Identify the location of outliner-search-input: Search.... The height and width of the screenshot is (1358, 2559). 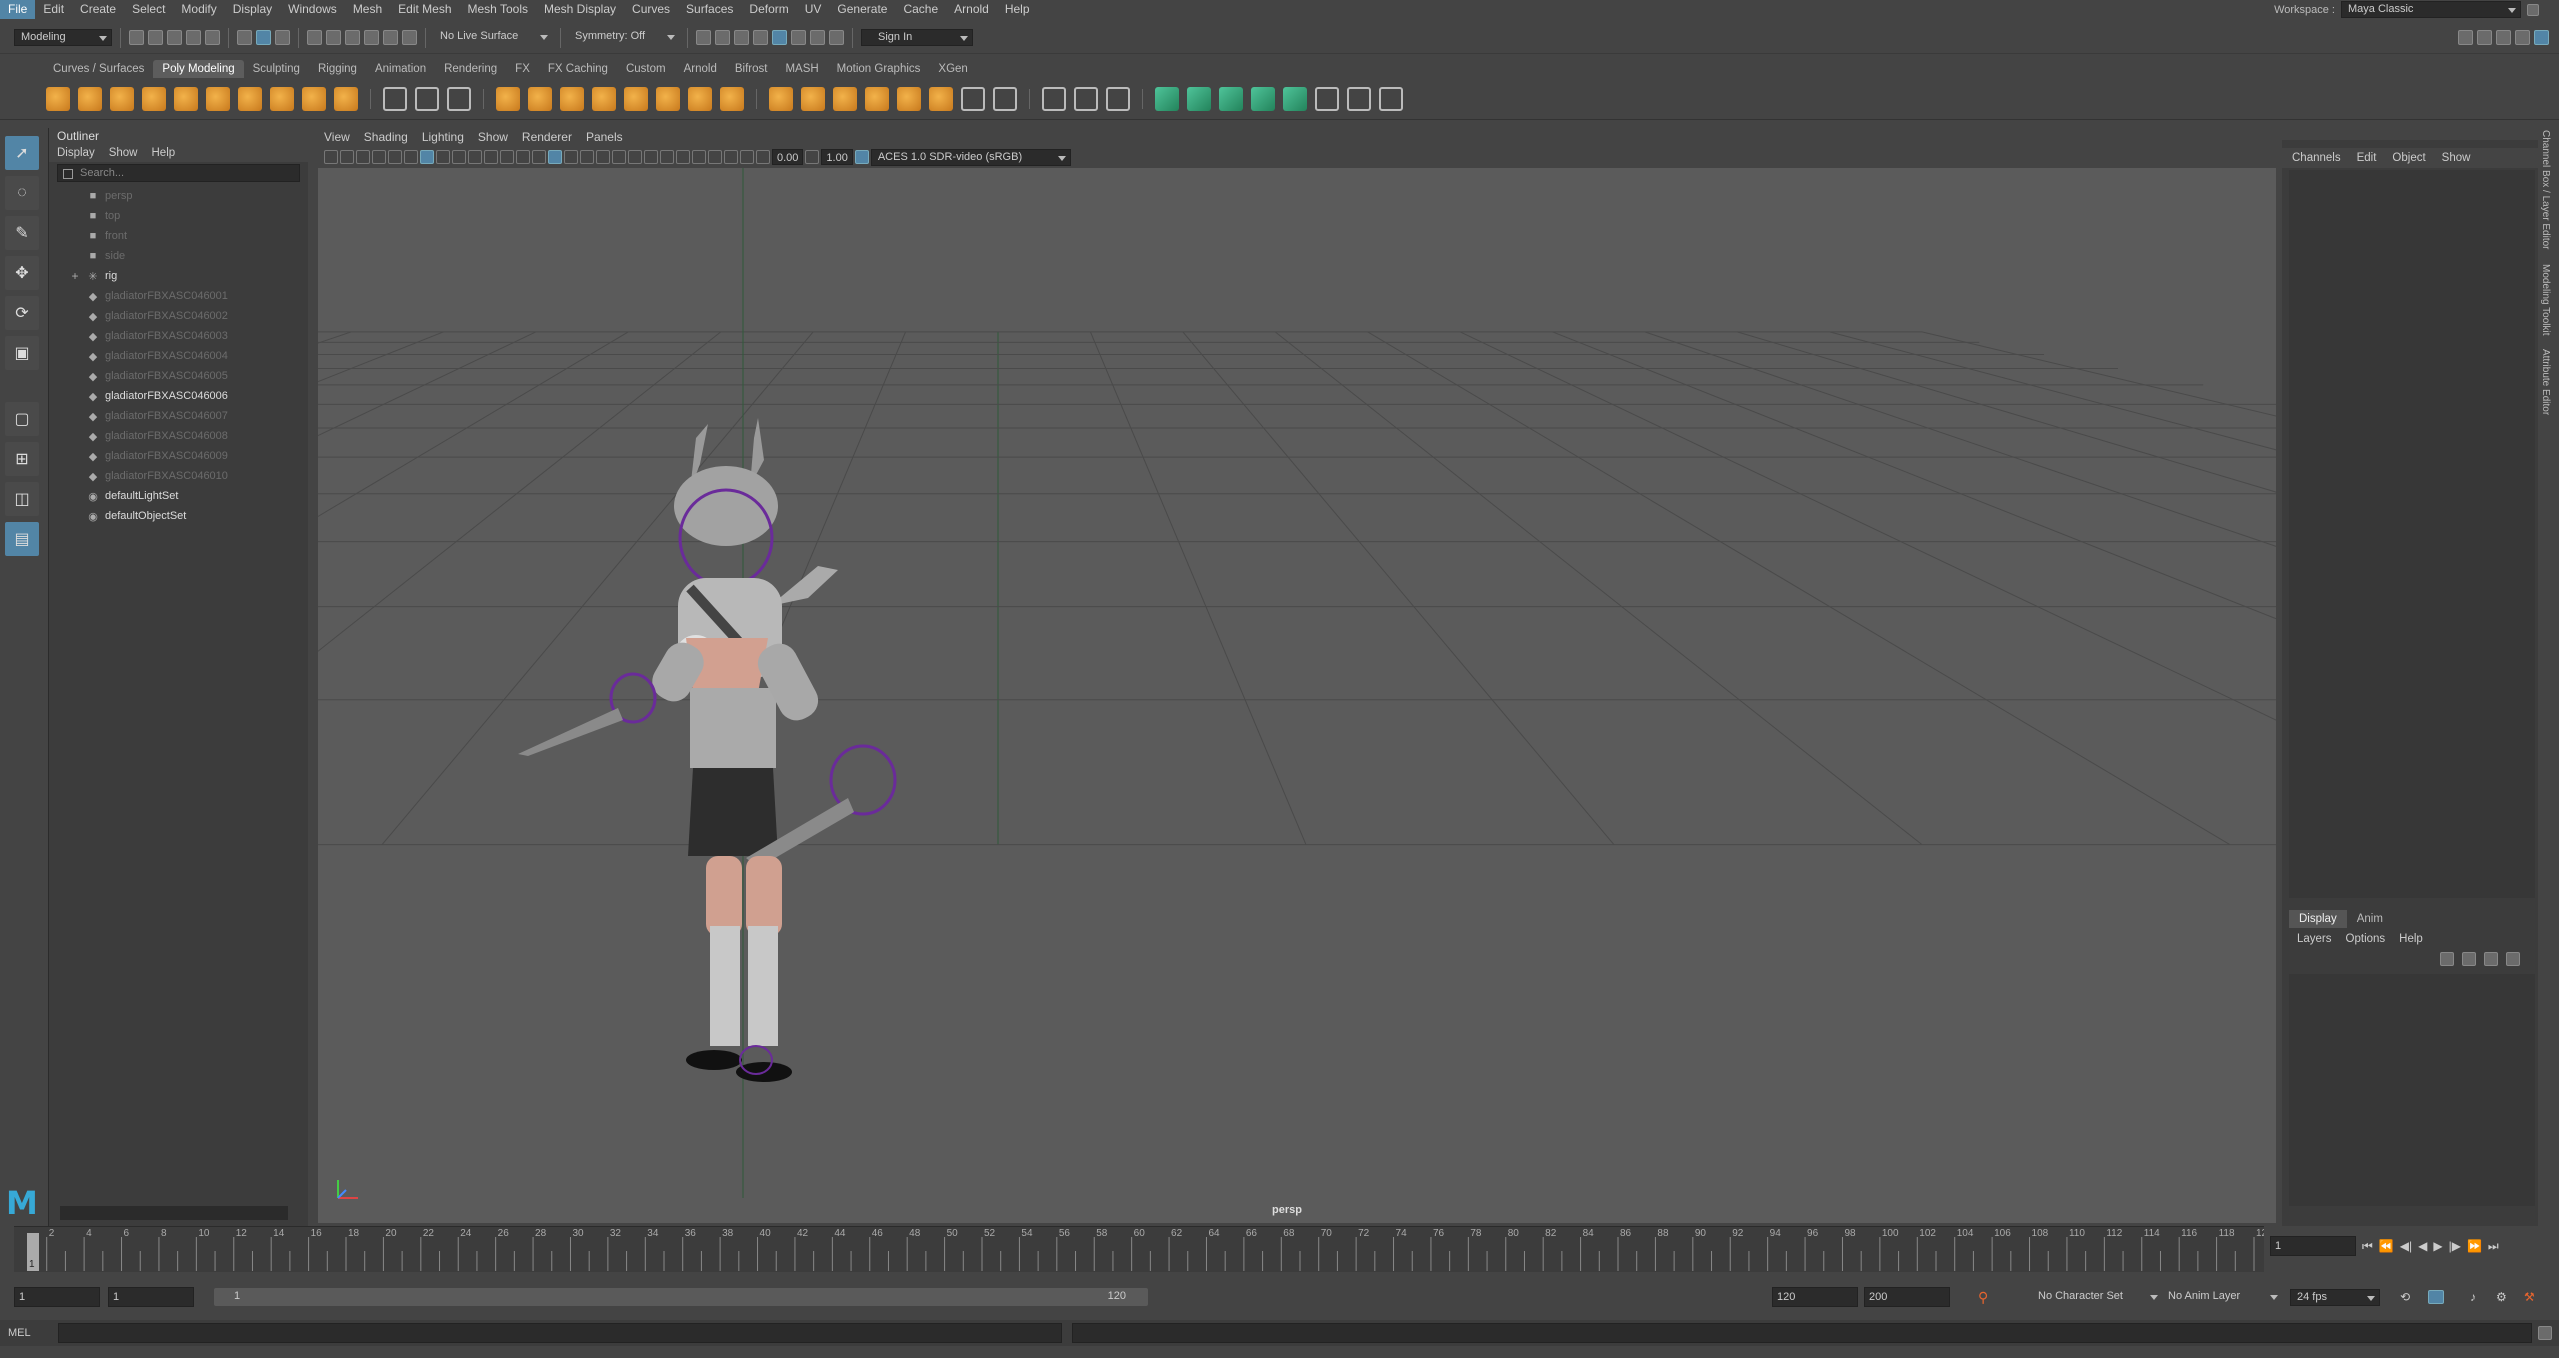
(178, 173).